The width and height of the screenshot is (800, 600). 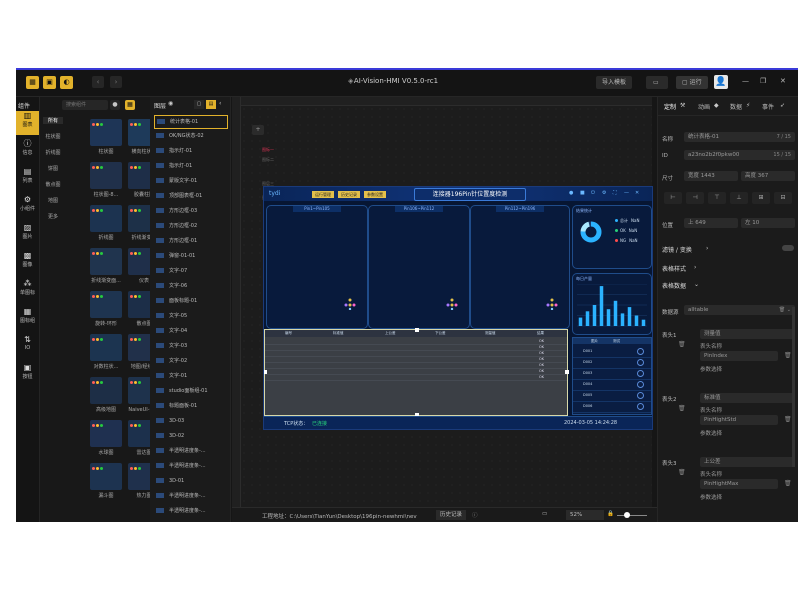 What do you see at coordinates (768, 106) in the screenshot?
I see `tab-event: 事件` at bounding box center [768, 106].